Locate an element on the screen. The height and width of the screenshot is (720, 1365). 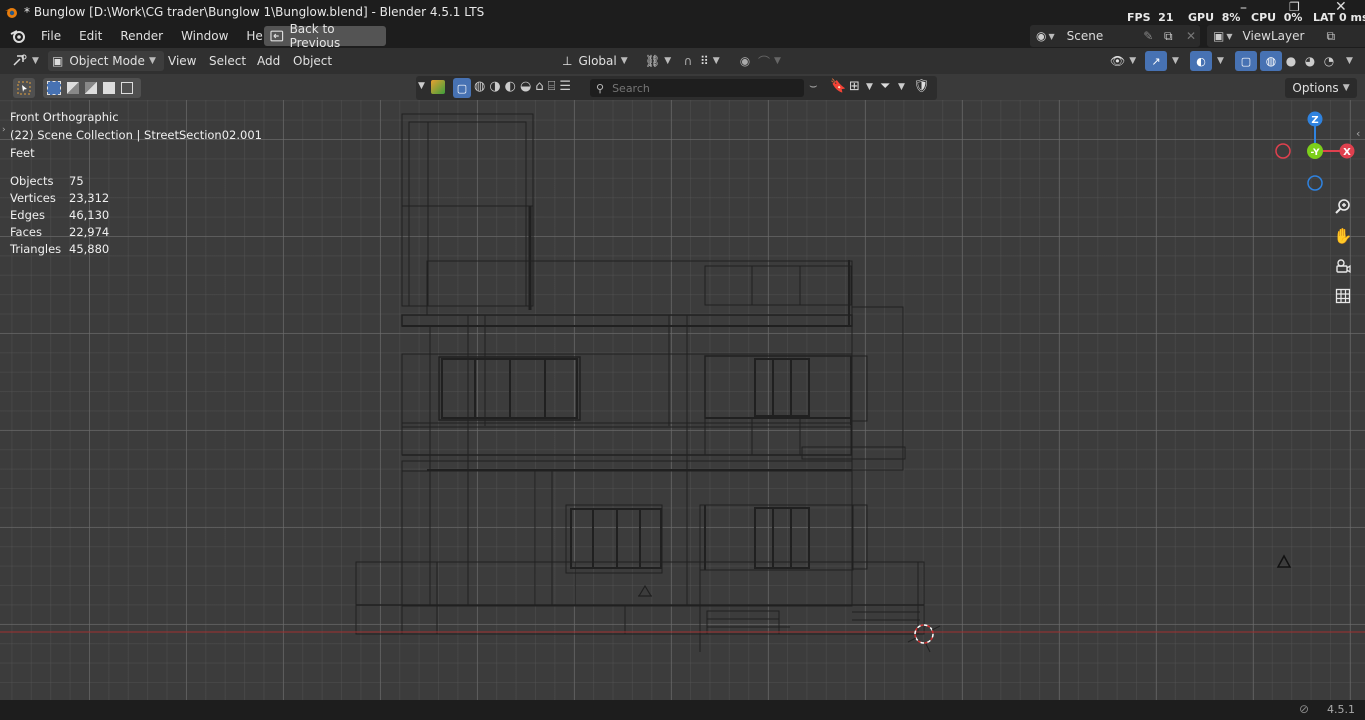
object-visibility-dropdown: 👁 ▼ is located at coordinates (1123, 61).